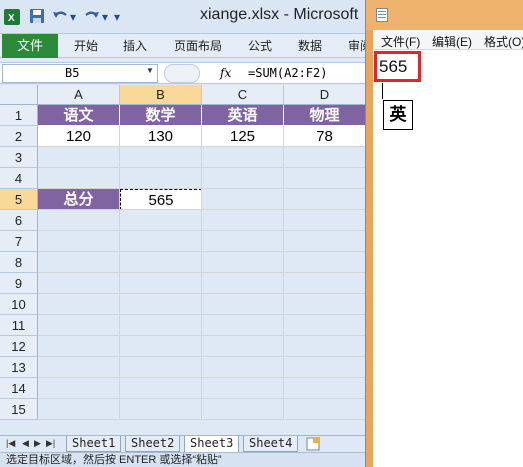  I want to click on menu-format: 格式(O), so click(503, 41).